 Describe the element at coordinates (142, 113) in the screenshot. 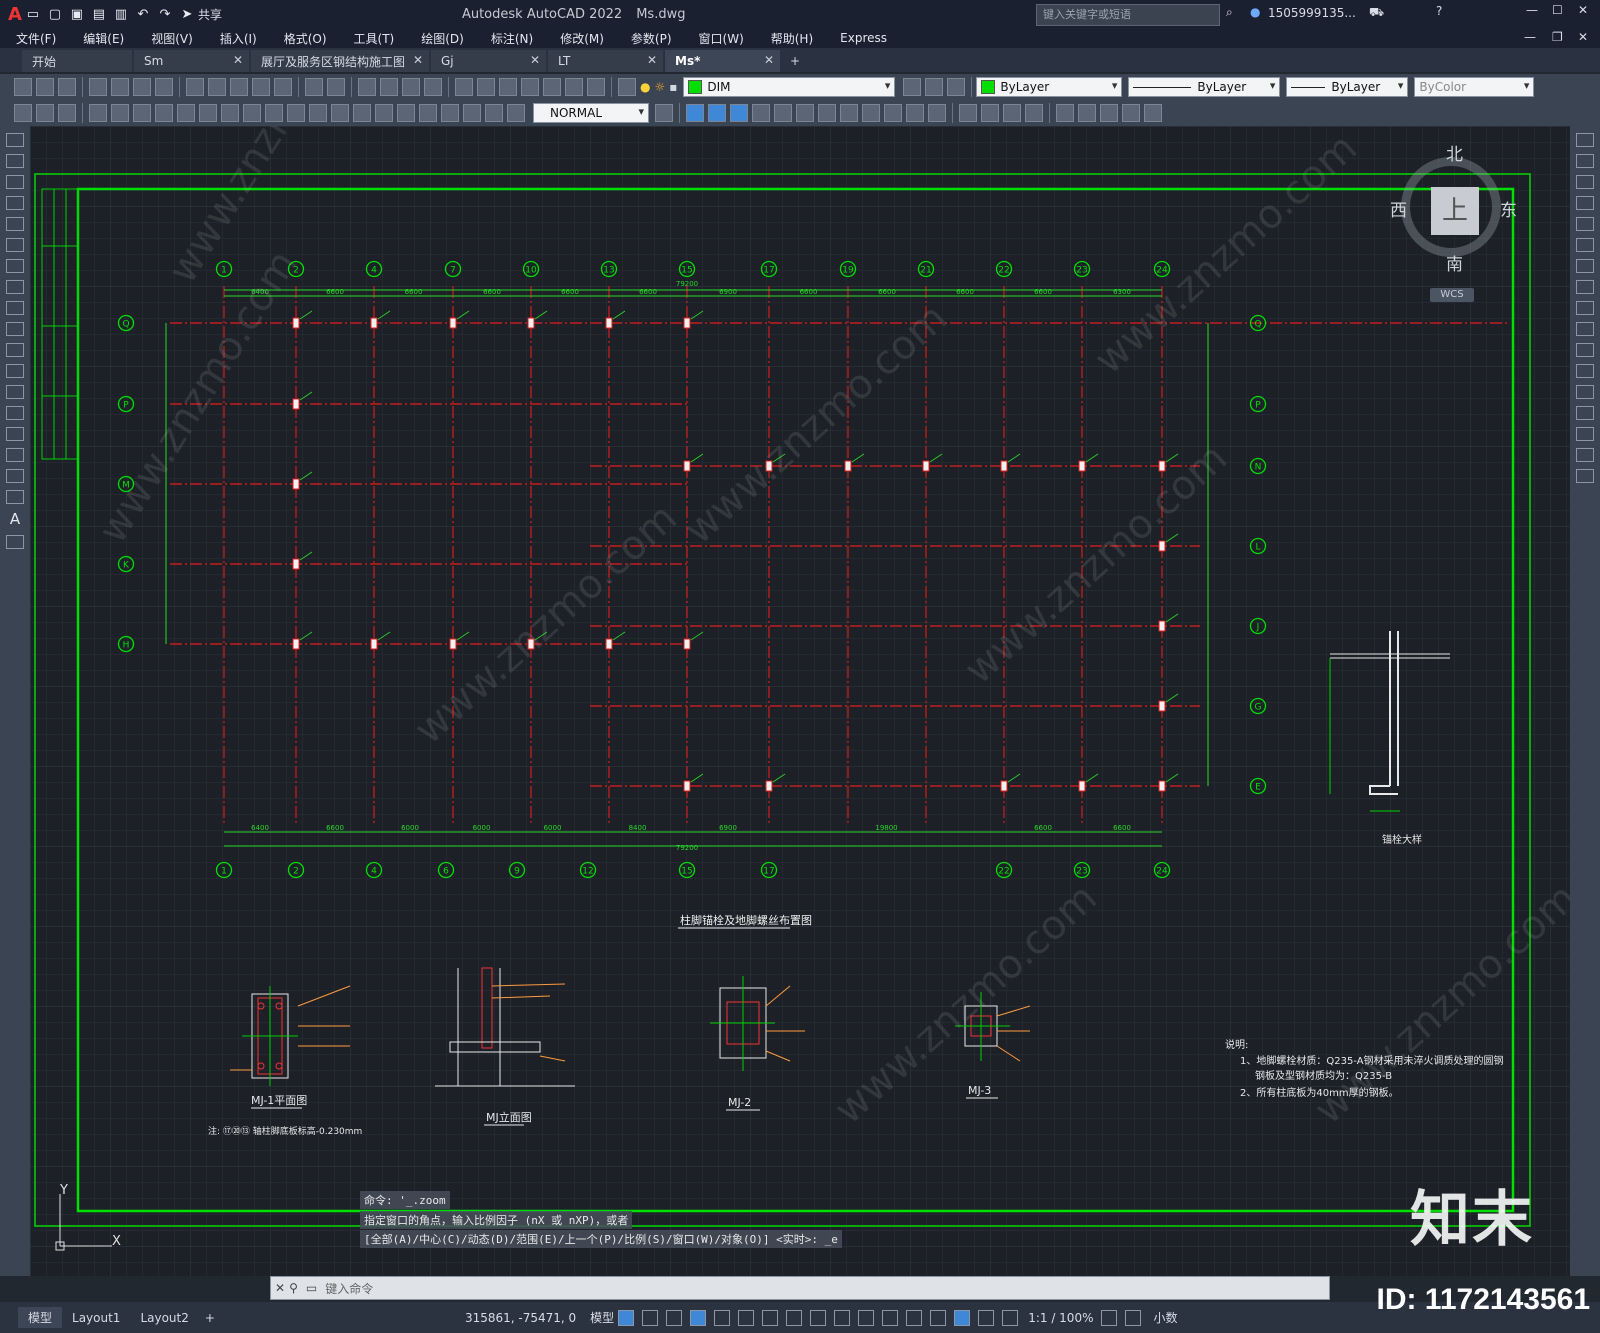

I see `arc-length-icon` at that location.